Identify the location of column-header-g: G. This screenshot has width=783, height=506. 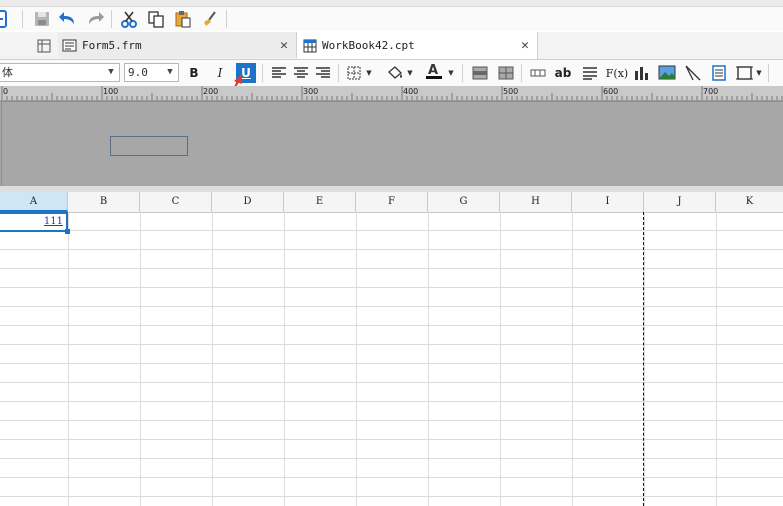
(464, 202).